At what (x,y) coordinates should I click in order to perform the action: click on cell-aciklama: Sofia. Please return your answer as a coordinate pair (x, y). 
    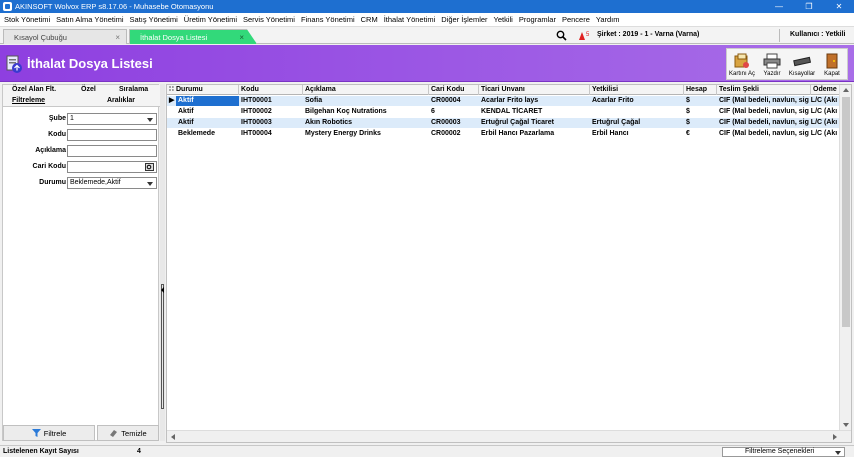
    Looking at the image, I should click on (366, 101).